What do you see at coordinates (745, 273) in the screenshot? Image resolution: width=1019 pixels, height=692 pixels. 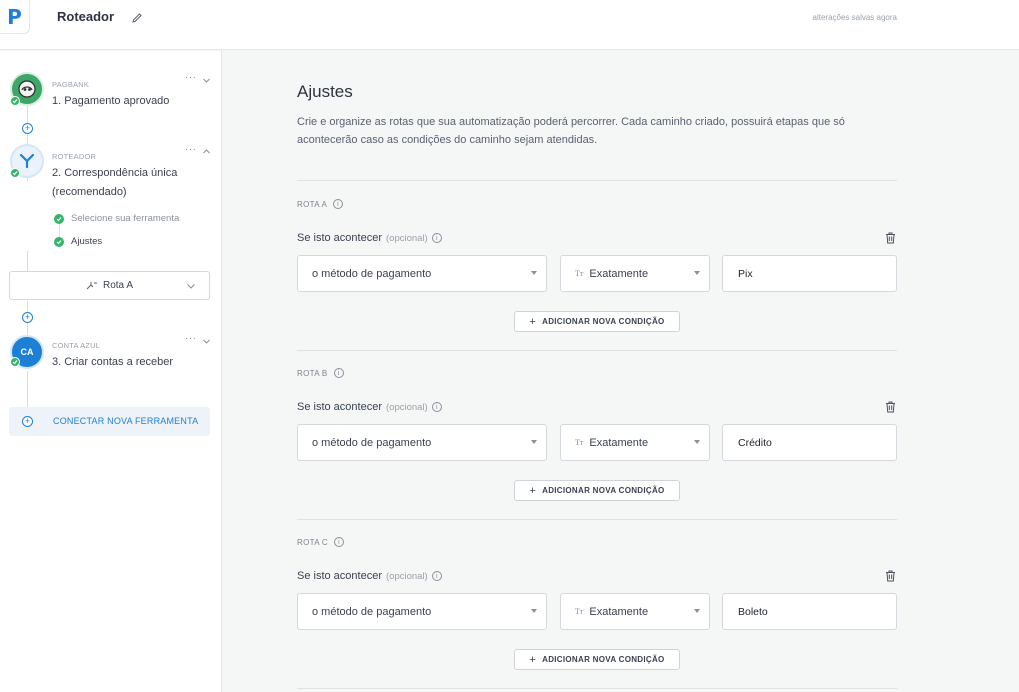 I see `input-value: Pix` at bounding box center [745, 273].